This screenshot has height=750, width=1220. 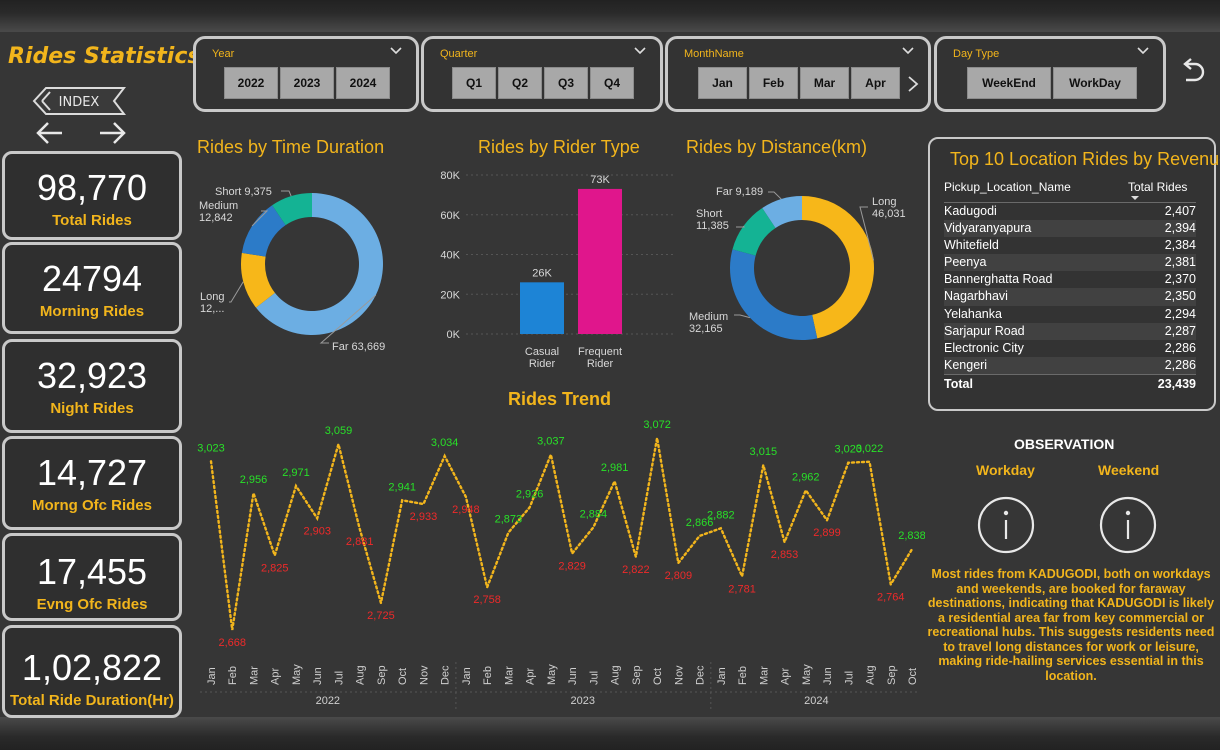 What do you see at coordinates (402, 487) in the screenshot?
I see `data-label: 2,941` at bounding box center [402, 487].